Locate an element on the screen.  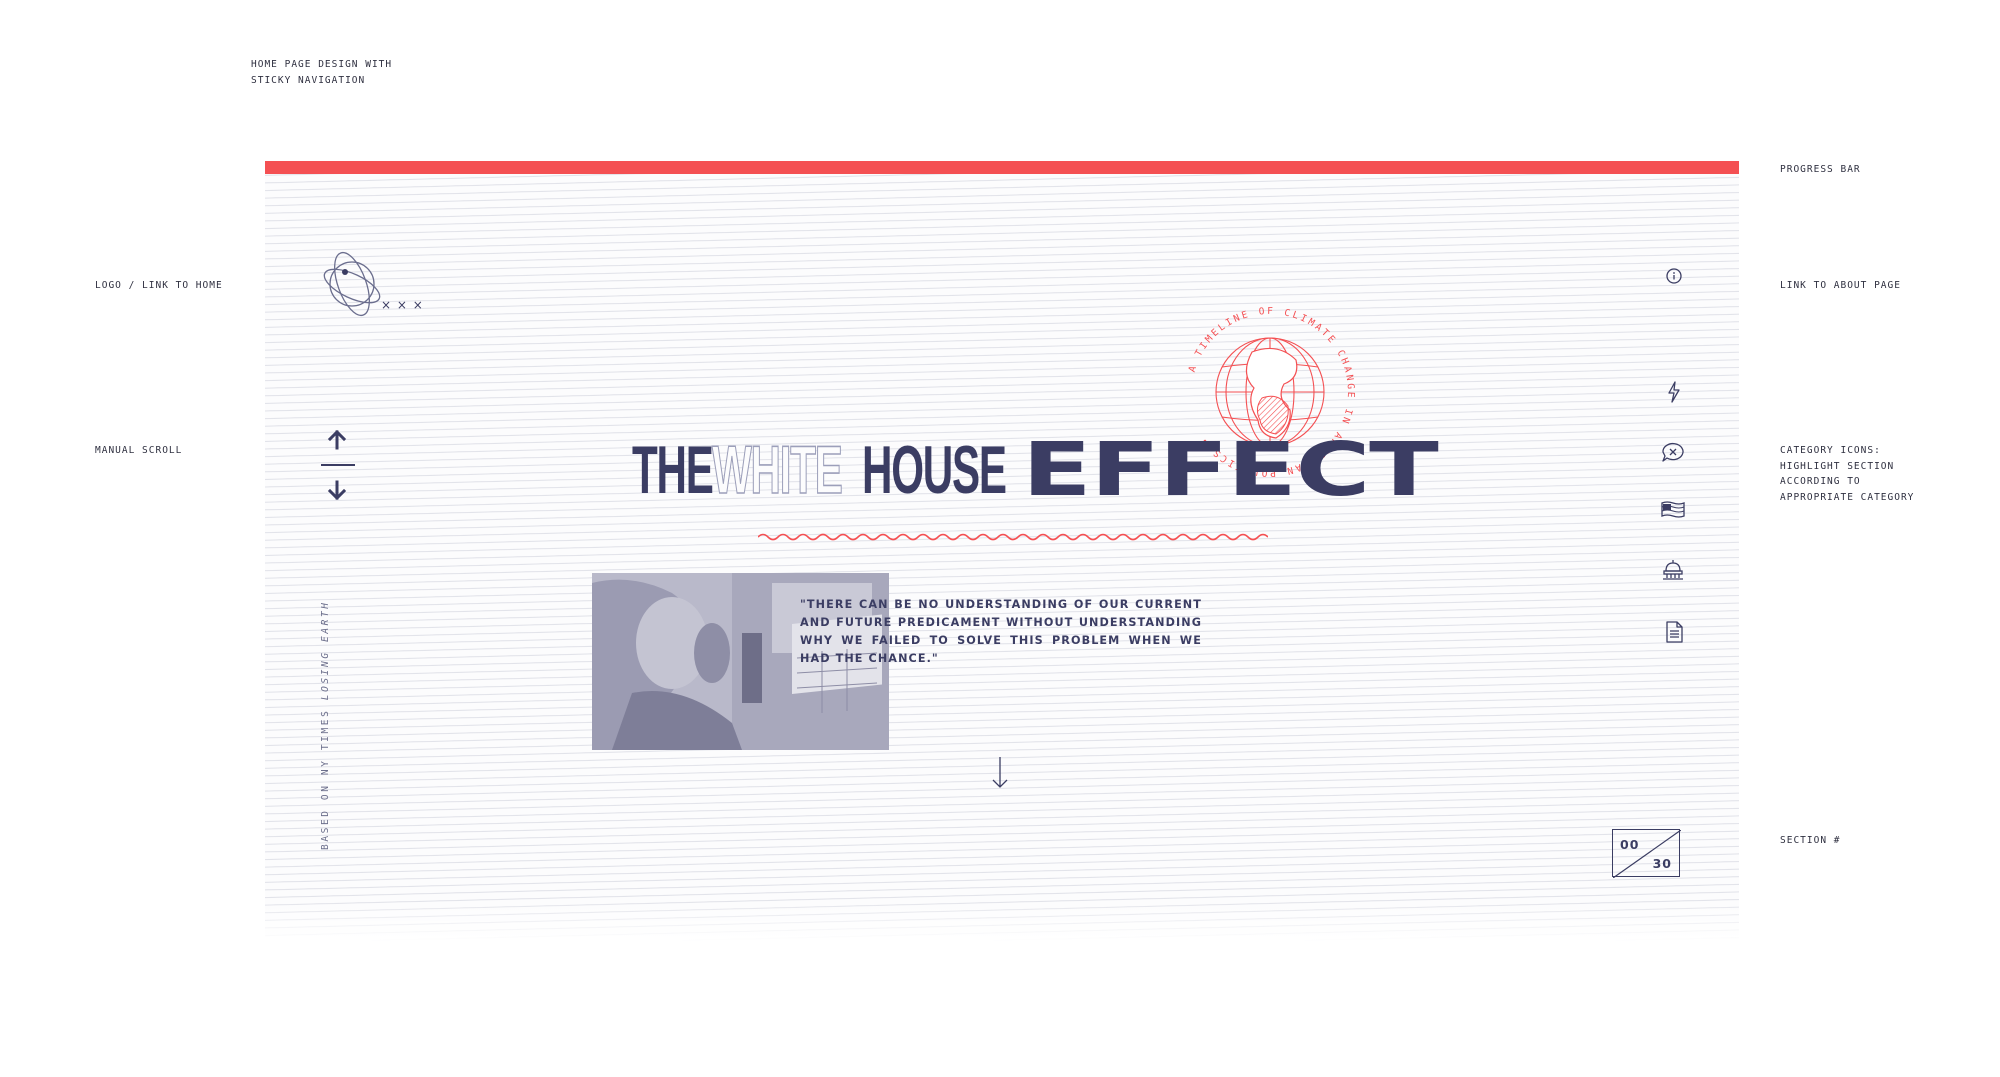
logo-link-annotation: LOGO / LINK TO HOME is located at coordinates (159, 285).